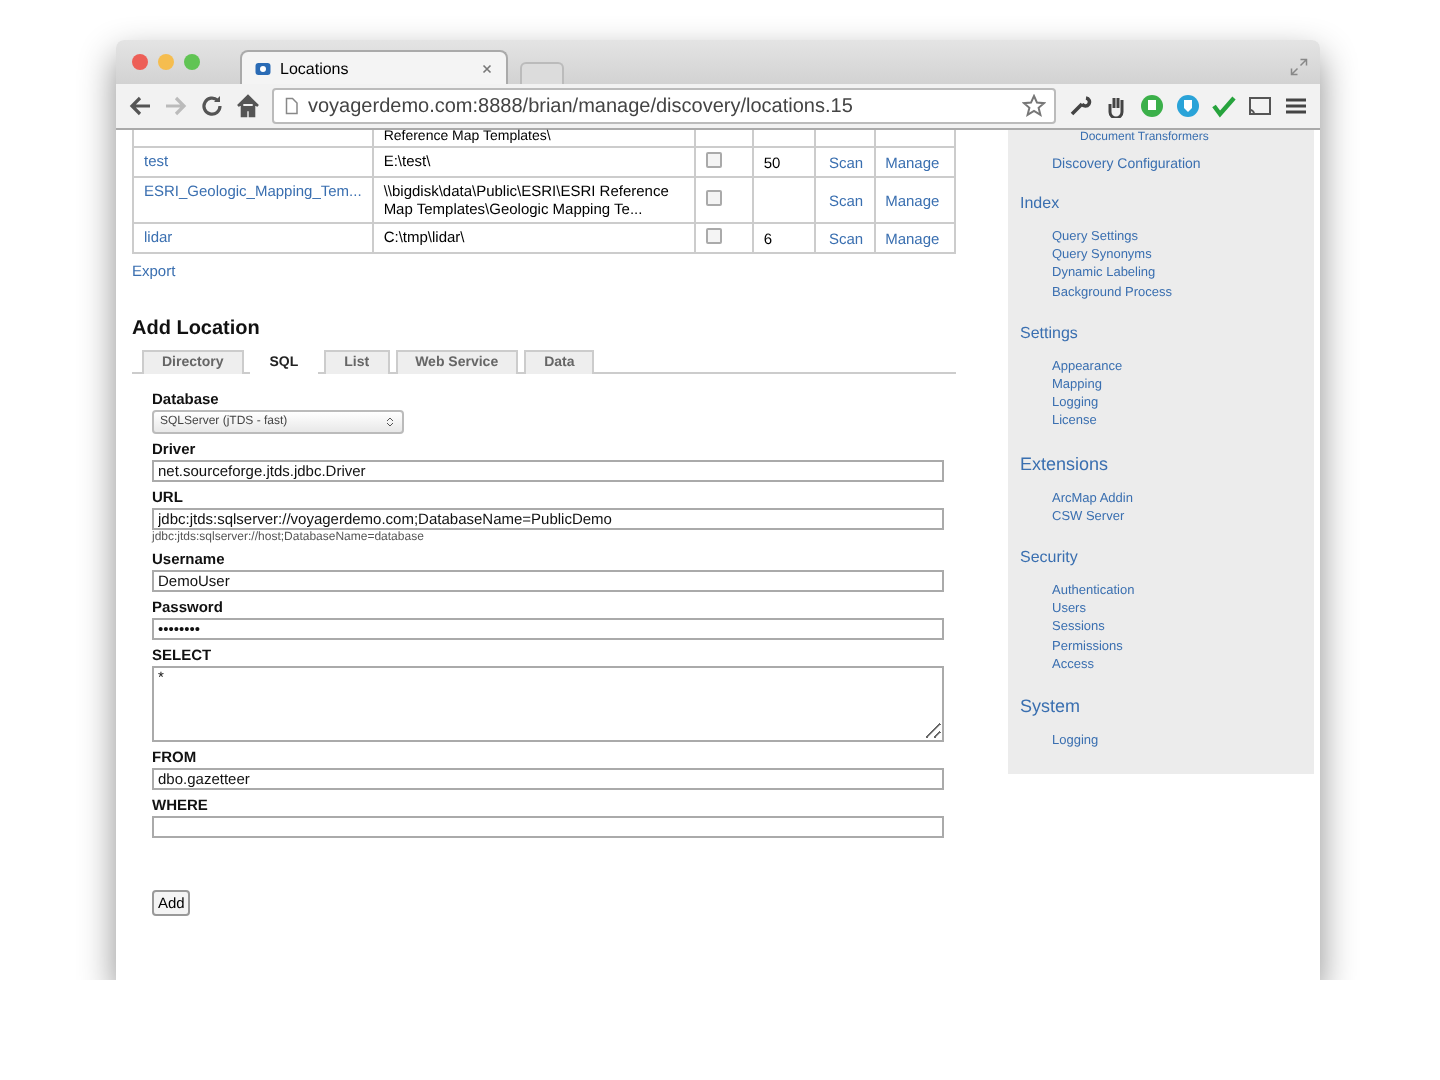 Image resolution: width=1440 pixels, height=1080 pixels. I want to click on text-field, so click(548, 827).